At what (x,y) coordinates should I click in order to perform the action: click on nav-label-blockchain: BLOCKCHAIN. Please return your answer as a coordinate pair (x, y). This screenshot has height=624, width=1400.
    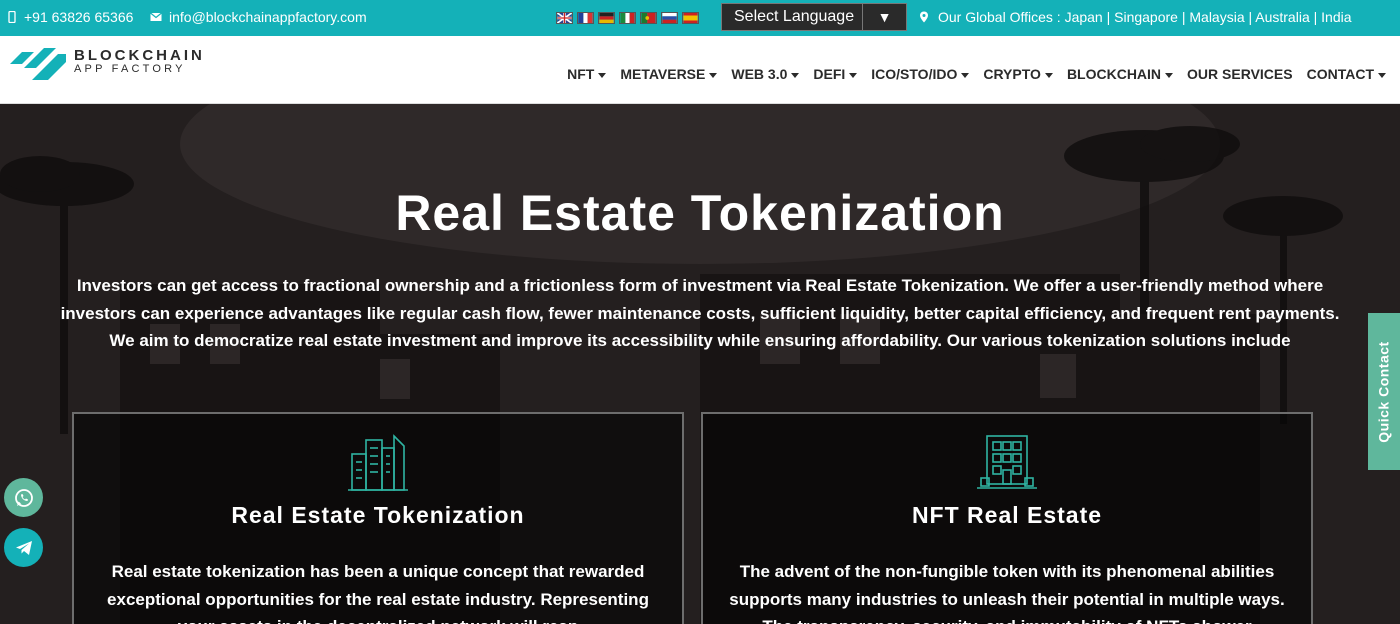
    Looking at the image, I should click on (1114, 74).